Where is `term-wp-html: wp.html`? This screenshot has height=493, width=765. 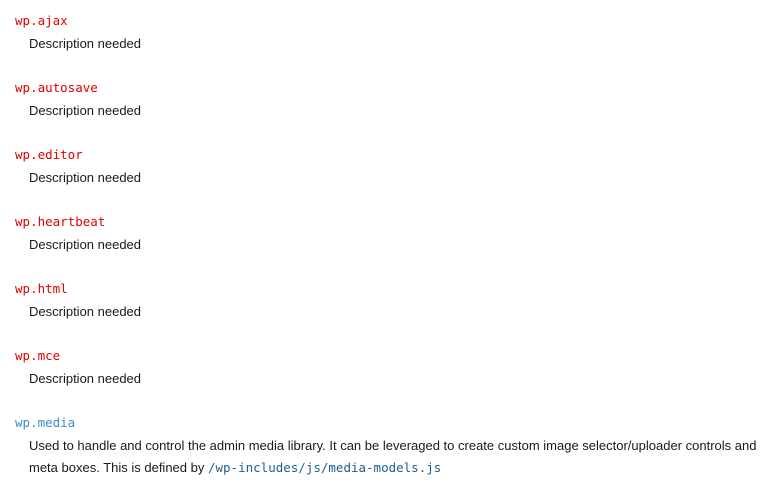
term-wp-html: wp.html is located at coordinates (41, 288).